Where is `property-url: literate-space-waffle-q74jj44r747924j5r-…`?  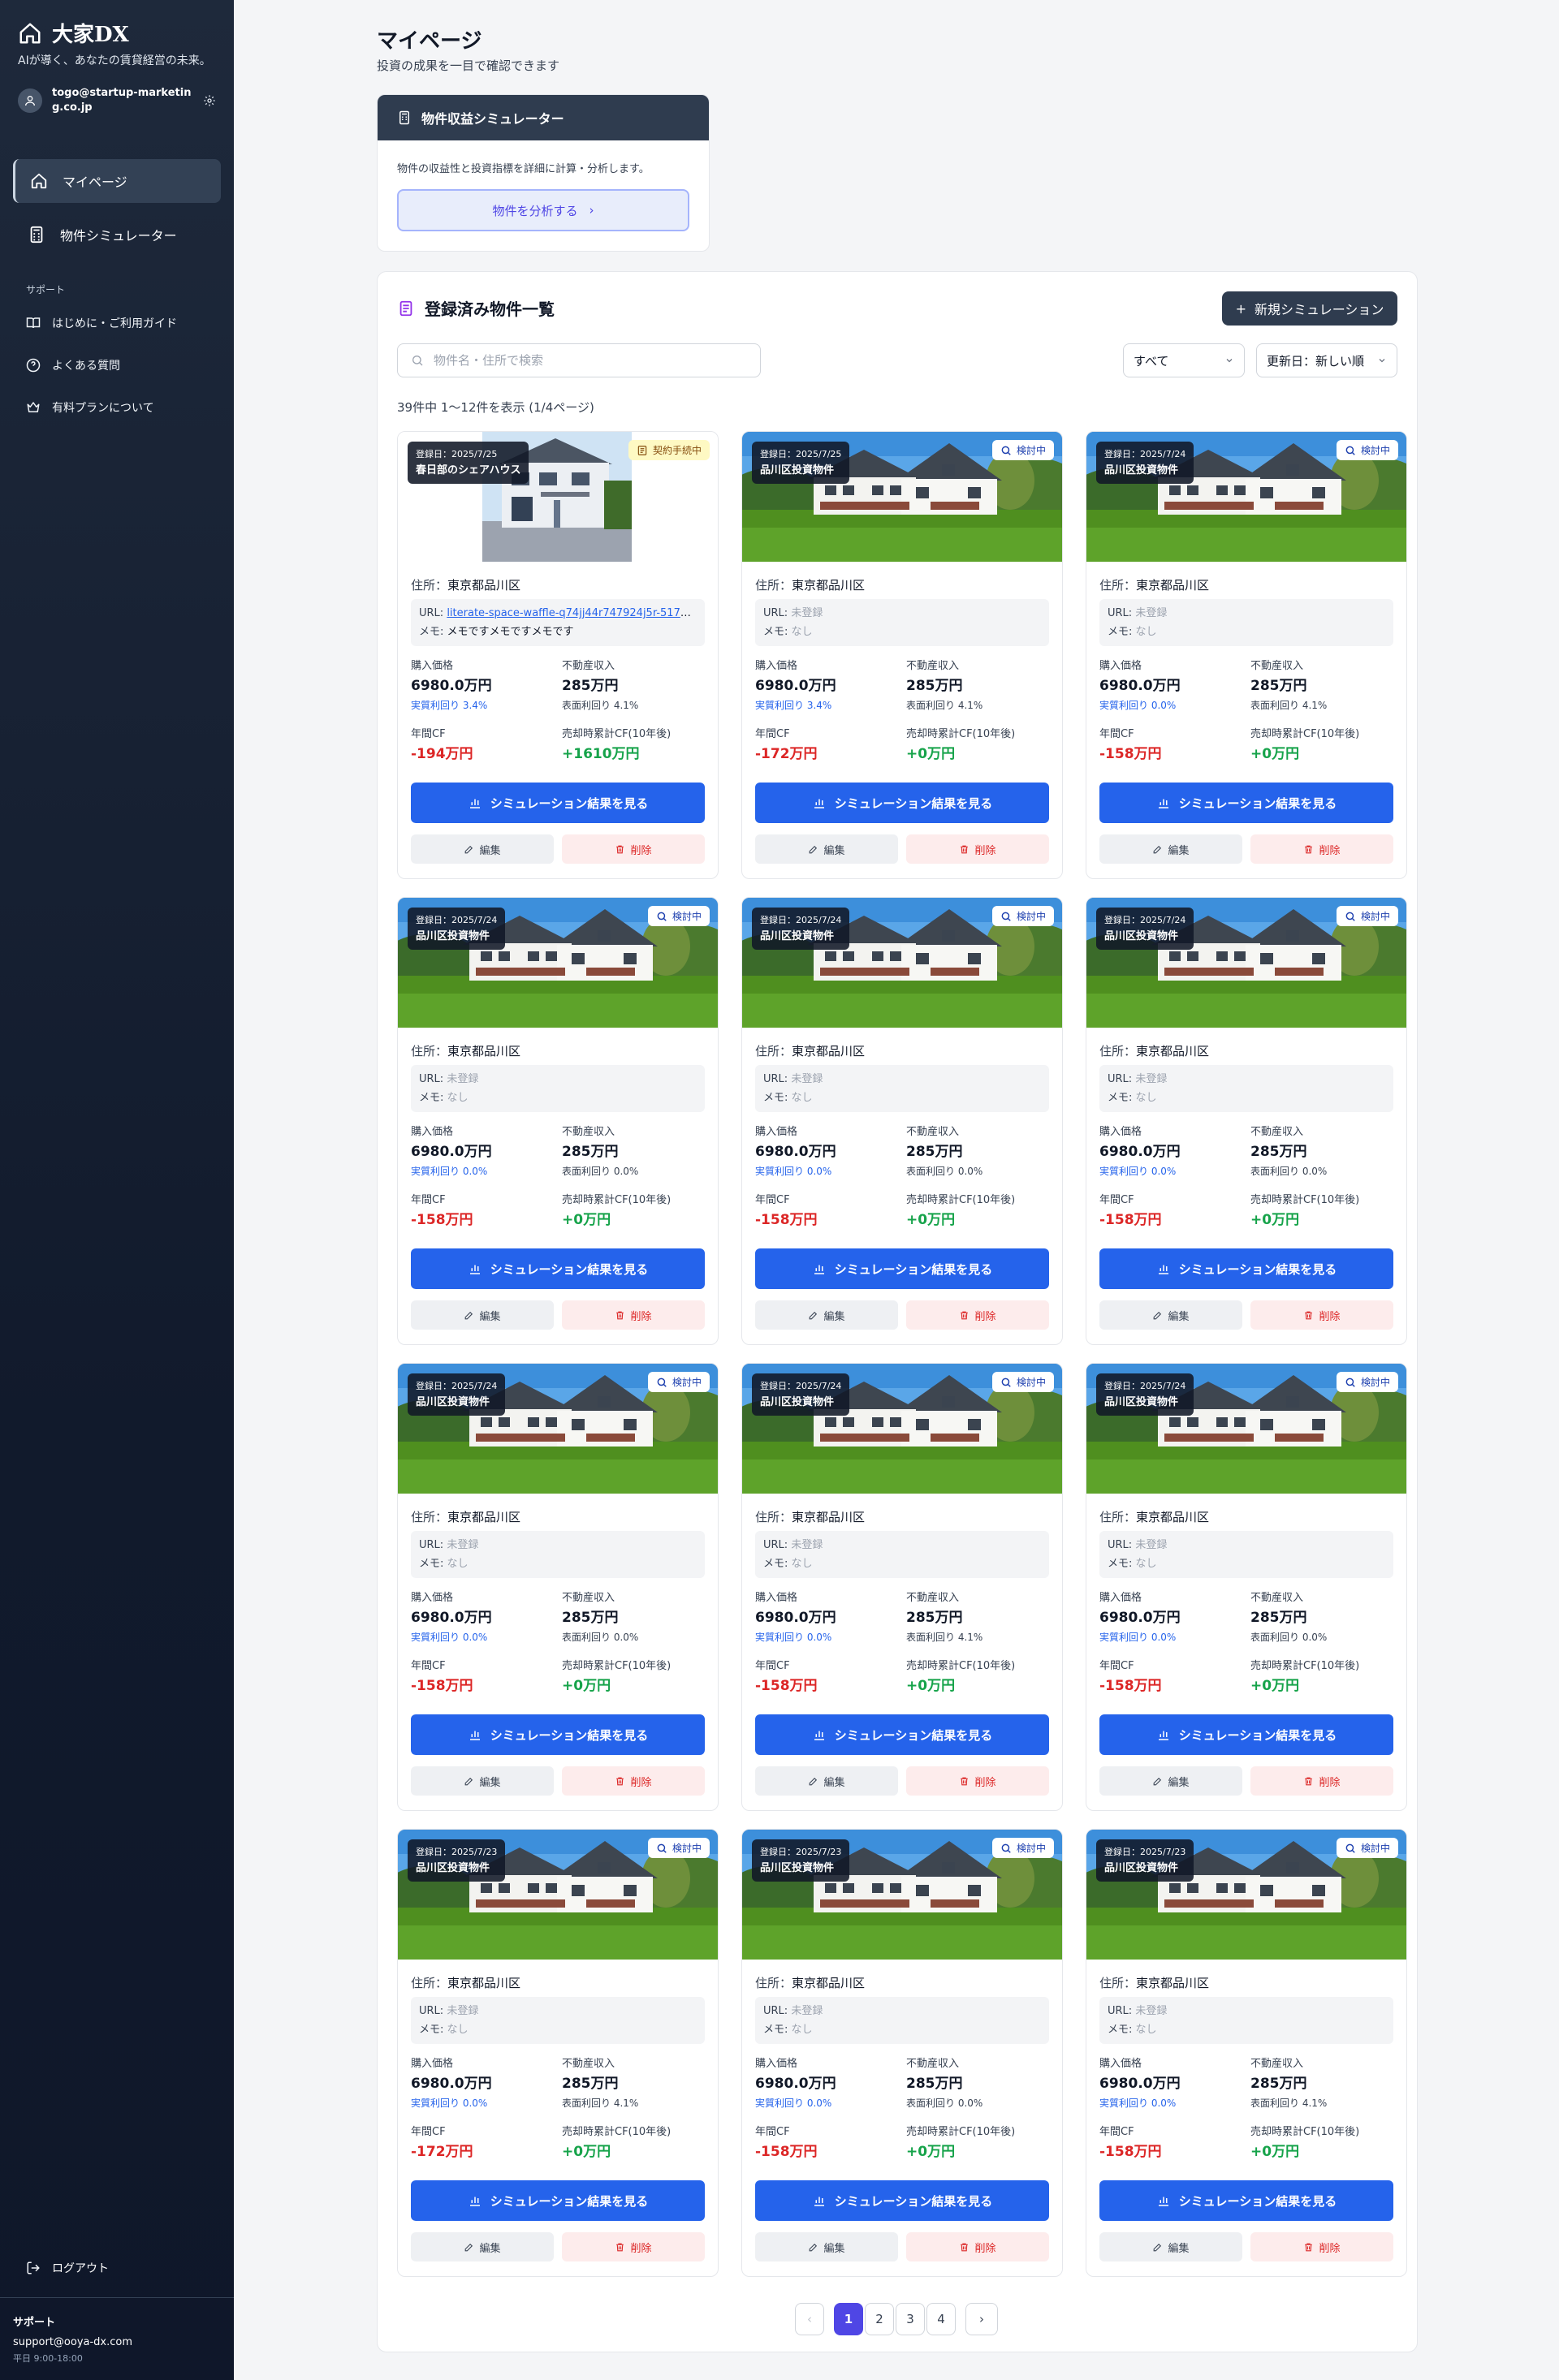 property-url: literate-space-waffle-q74jj44r747924j5r-… is located at coordinates (572, 613).